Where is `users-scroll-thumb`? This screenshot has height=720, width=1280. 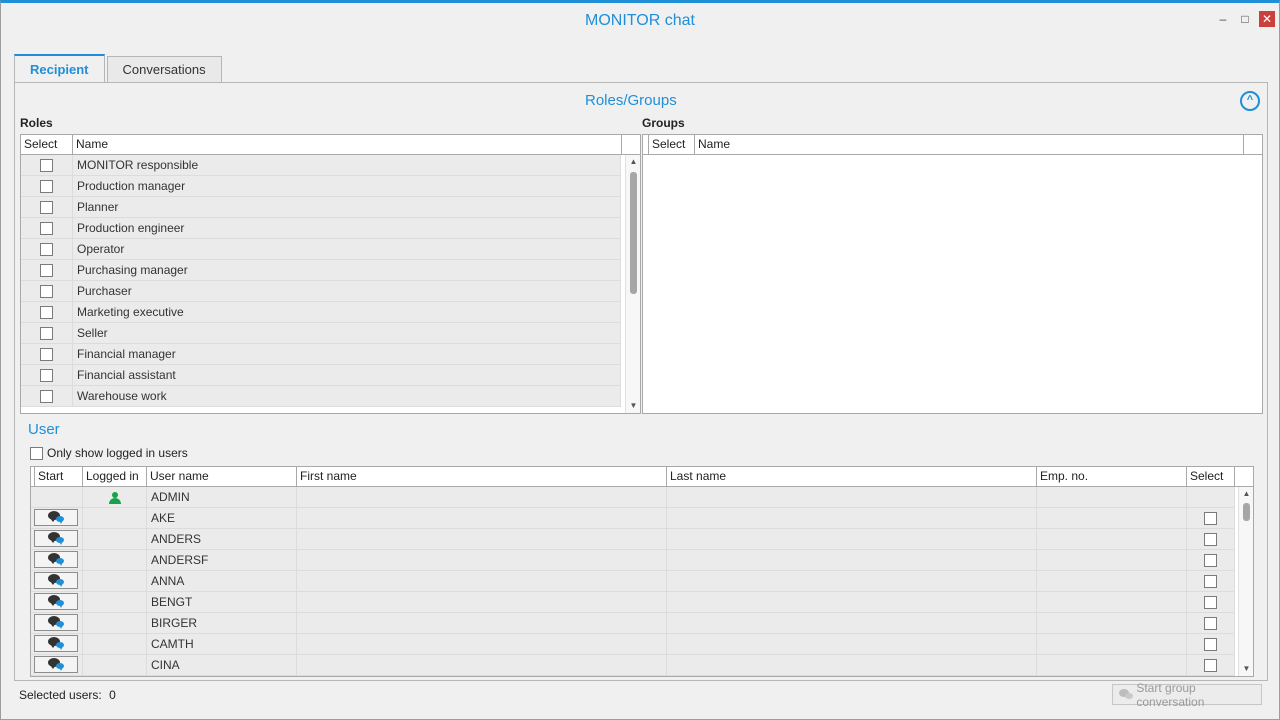 users-scroll-thumb is located at coordinates (1246, 512).